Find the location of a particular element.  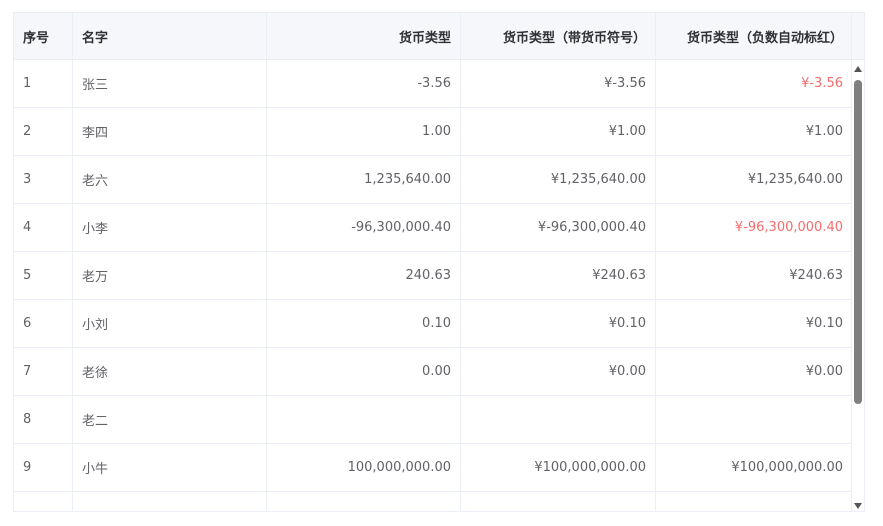

row-currency-symbol-cell: ¥240.63 is located at coordinates (558, 275).